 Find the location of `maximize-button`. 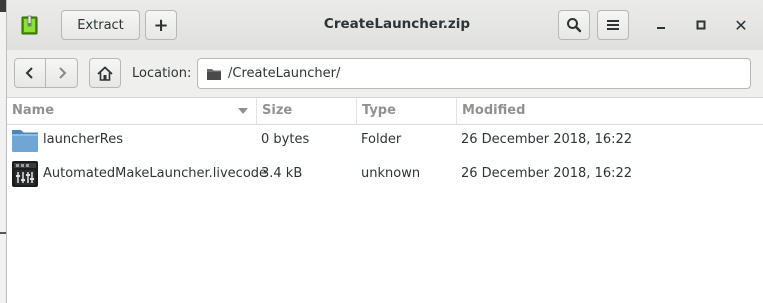

maximize-button is located at coordinates (701, 25).